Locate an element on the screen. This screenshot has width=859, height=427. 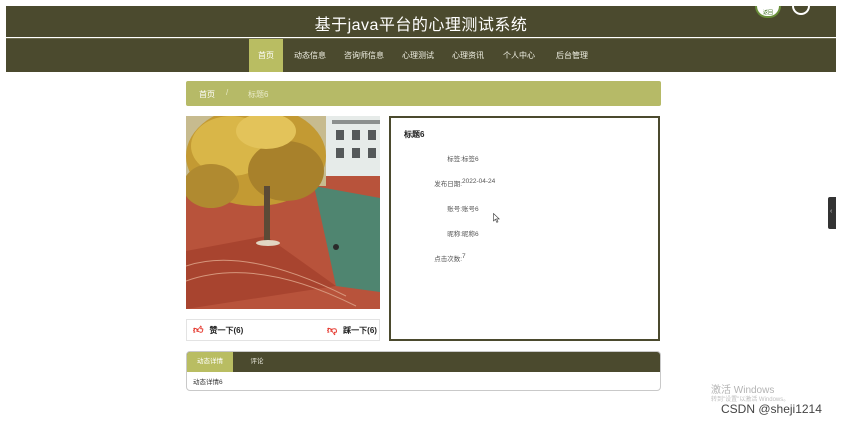
side-collapse-tab: ‹ is located at coordinates (832, 213).